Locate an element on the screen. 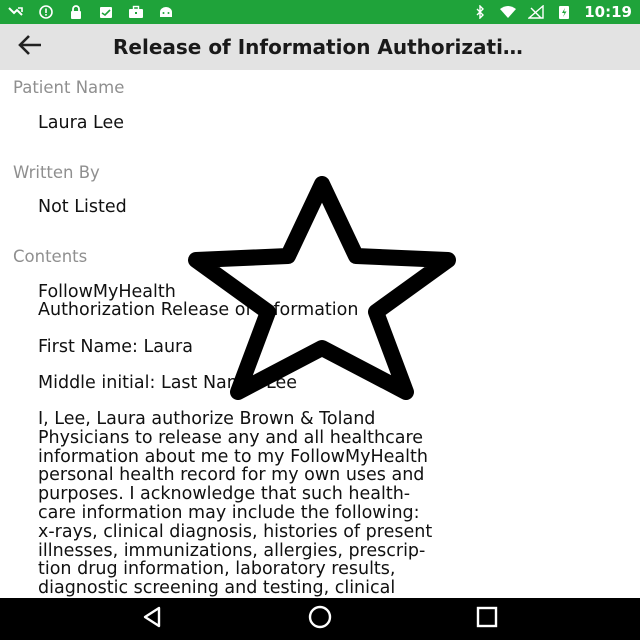 The image size is (640, 640). android-icon is located at coordinates (166, 12).